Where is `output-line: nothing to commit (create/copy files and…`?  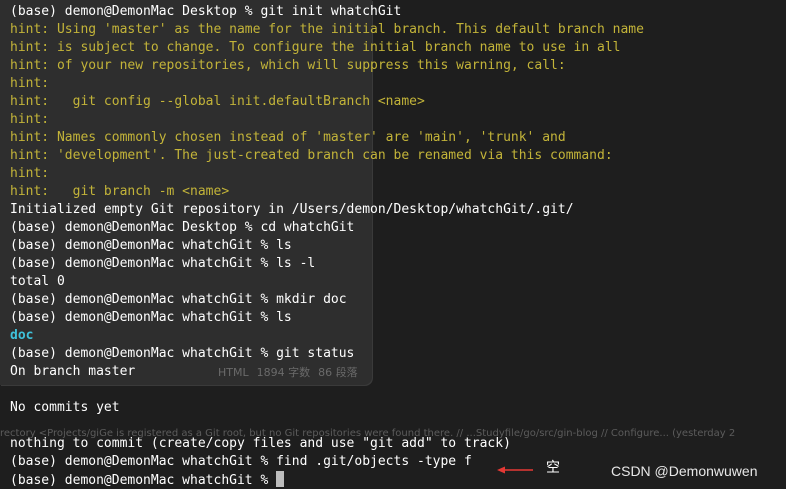 output-line: nothing to commit (create/copy files and… is located at coordinates (260, 443).